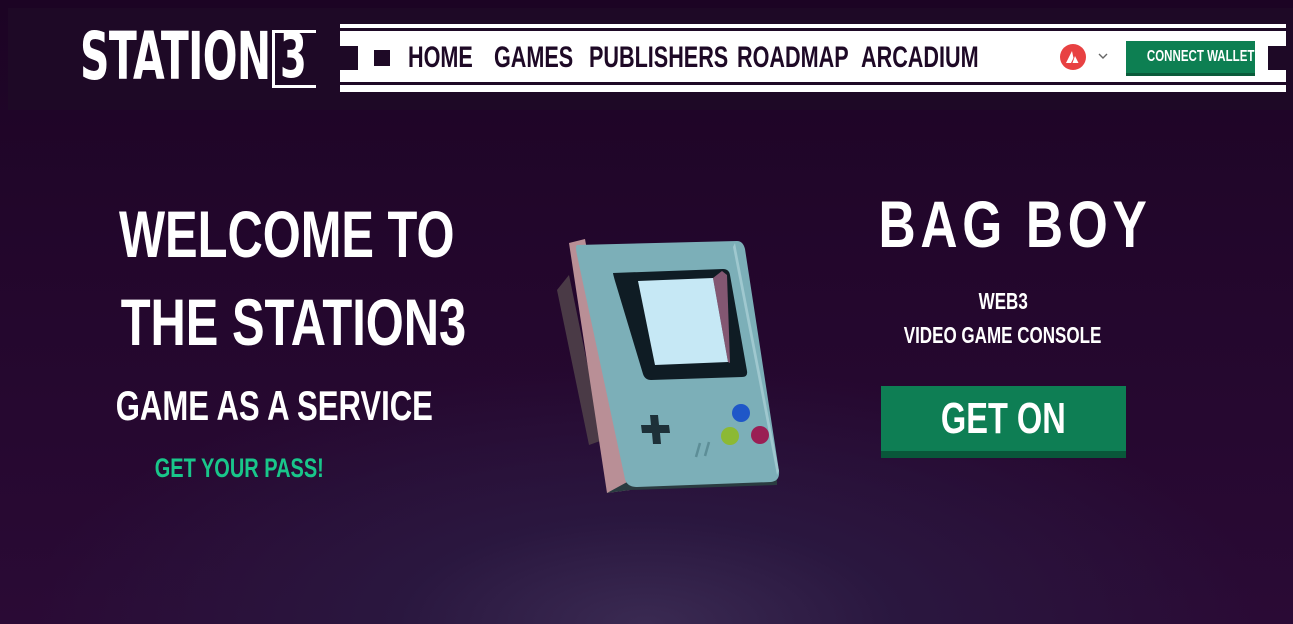 The height and width of the screenshot is (624, 1293). What do you see at coordinates (799, 58) in the screenshot?
I see `nav-roadmap: ROADMAP` at bounding box center [799, 58].